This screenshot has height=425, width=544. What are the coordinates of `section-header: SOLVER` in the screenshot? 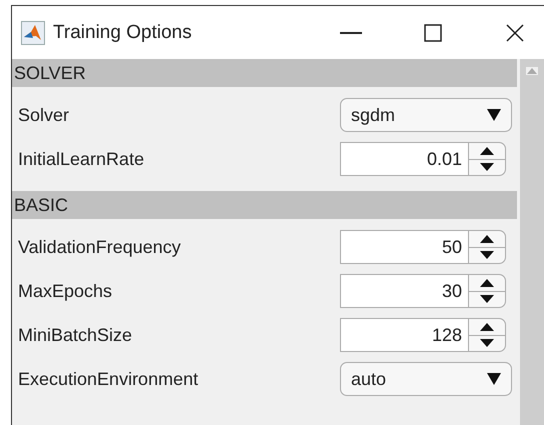 It's located at (264, 73).